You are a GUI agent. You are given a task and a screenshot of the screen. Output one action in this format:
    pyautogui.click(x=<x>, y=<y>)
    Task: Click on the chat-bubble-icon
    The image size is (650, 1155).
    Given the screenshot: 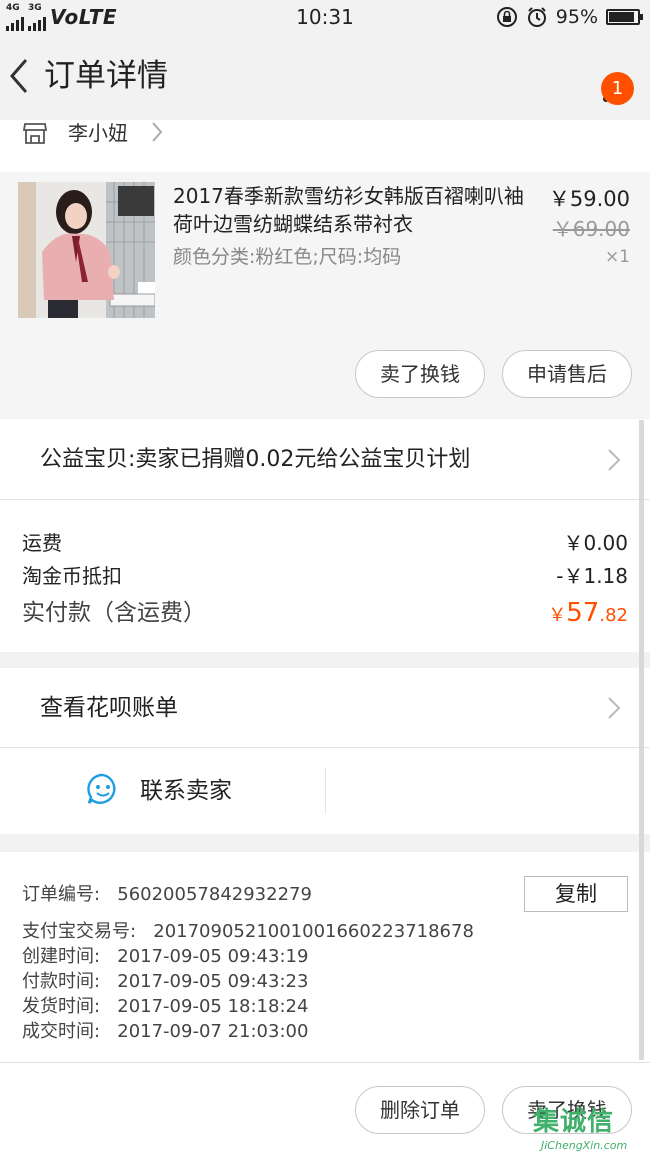 What is the action you would take?
    pyautogui.click(x=101, y=788)
    